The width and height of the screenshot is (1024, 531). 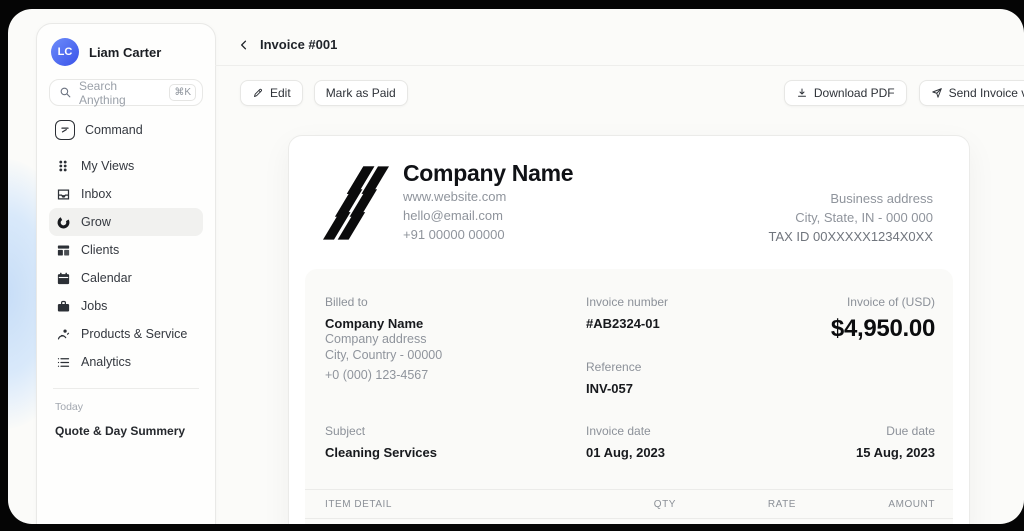 What do you see at coordinates (381, 442) in the screenshot?
I see `subject-block: Subject Cleaning Services` at bounding box center [381, 442].